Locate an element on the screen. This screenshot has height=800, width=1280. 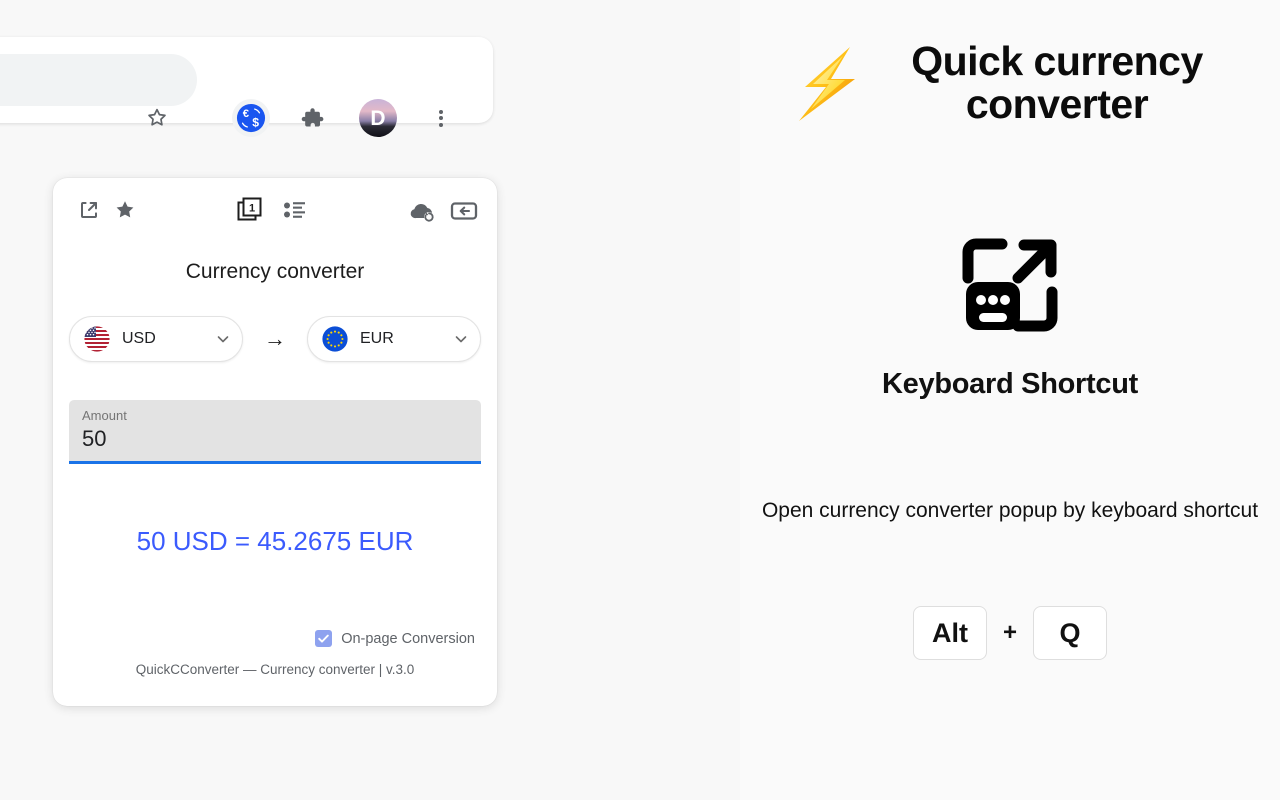
amount-input-field: Amount 50 is located at coordinates (275, 432).